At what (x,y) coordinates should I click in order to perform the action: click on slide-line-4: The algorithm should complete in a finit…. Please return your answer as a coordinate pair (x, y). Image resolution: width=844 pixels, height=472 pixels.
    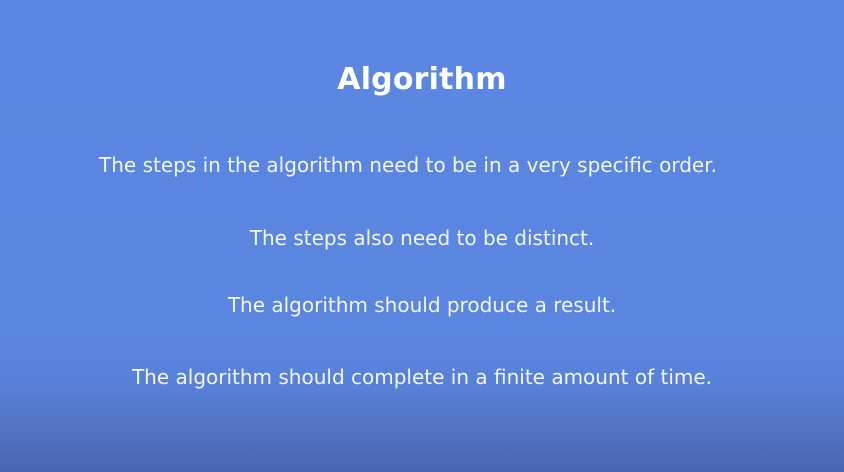
    Looking at the image, I should click on (422, 377).